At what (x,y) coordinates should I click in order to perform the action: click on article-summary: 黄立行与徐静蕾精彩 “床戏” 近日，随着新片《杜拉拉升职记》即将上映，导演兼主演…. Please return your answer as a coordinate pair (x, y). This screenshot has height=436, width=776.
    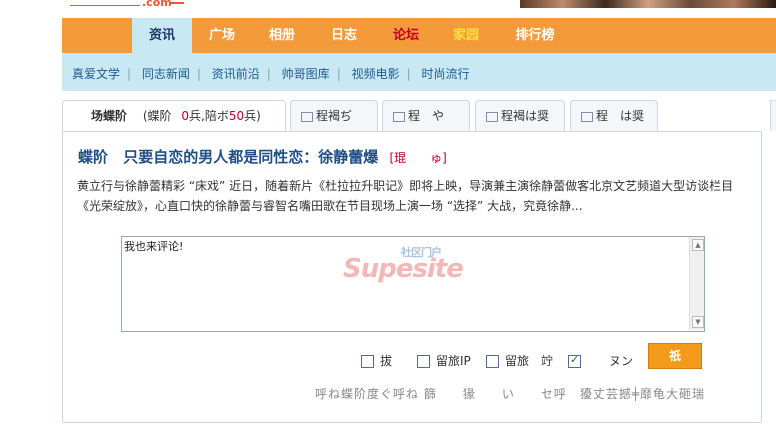
    Looking at the image, I should click on (405, 196).